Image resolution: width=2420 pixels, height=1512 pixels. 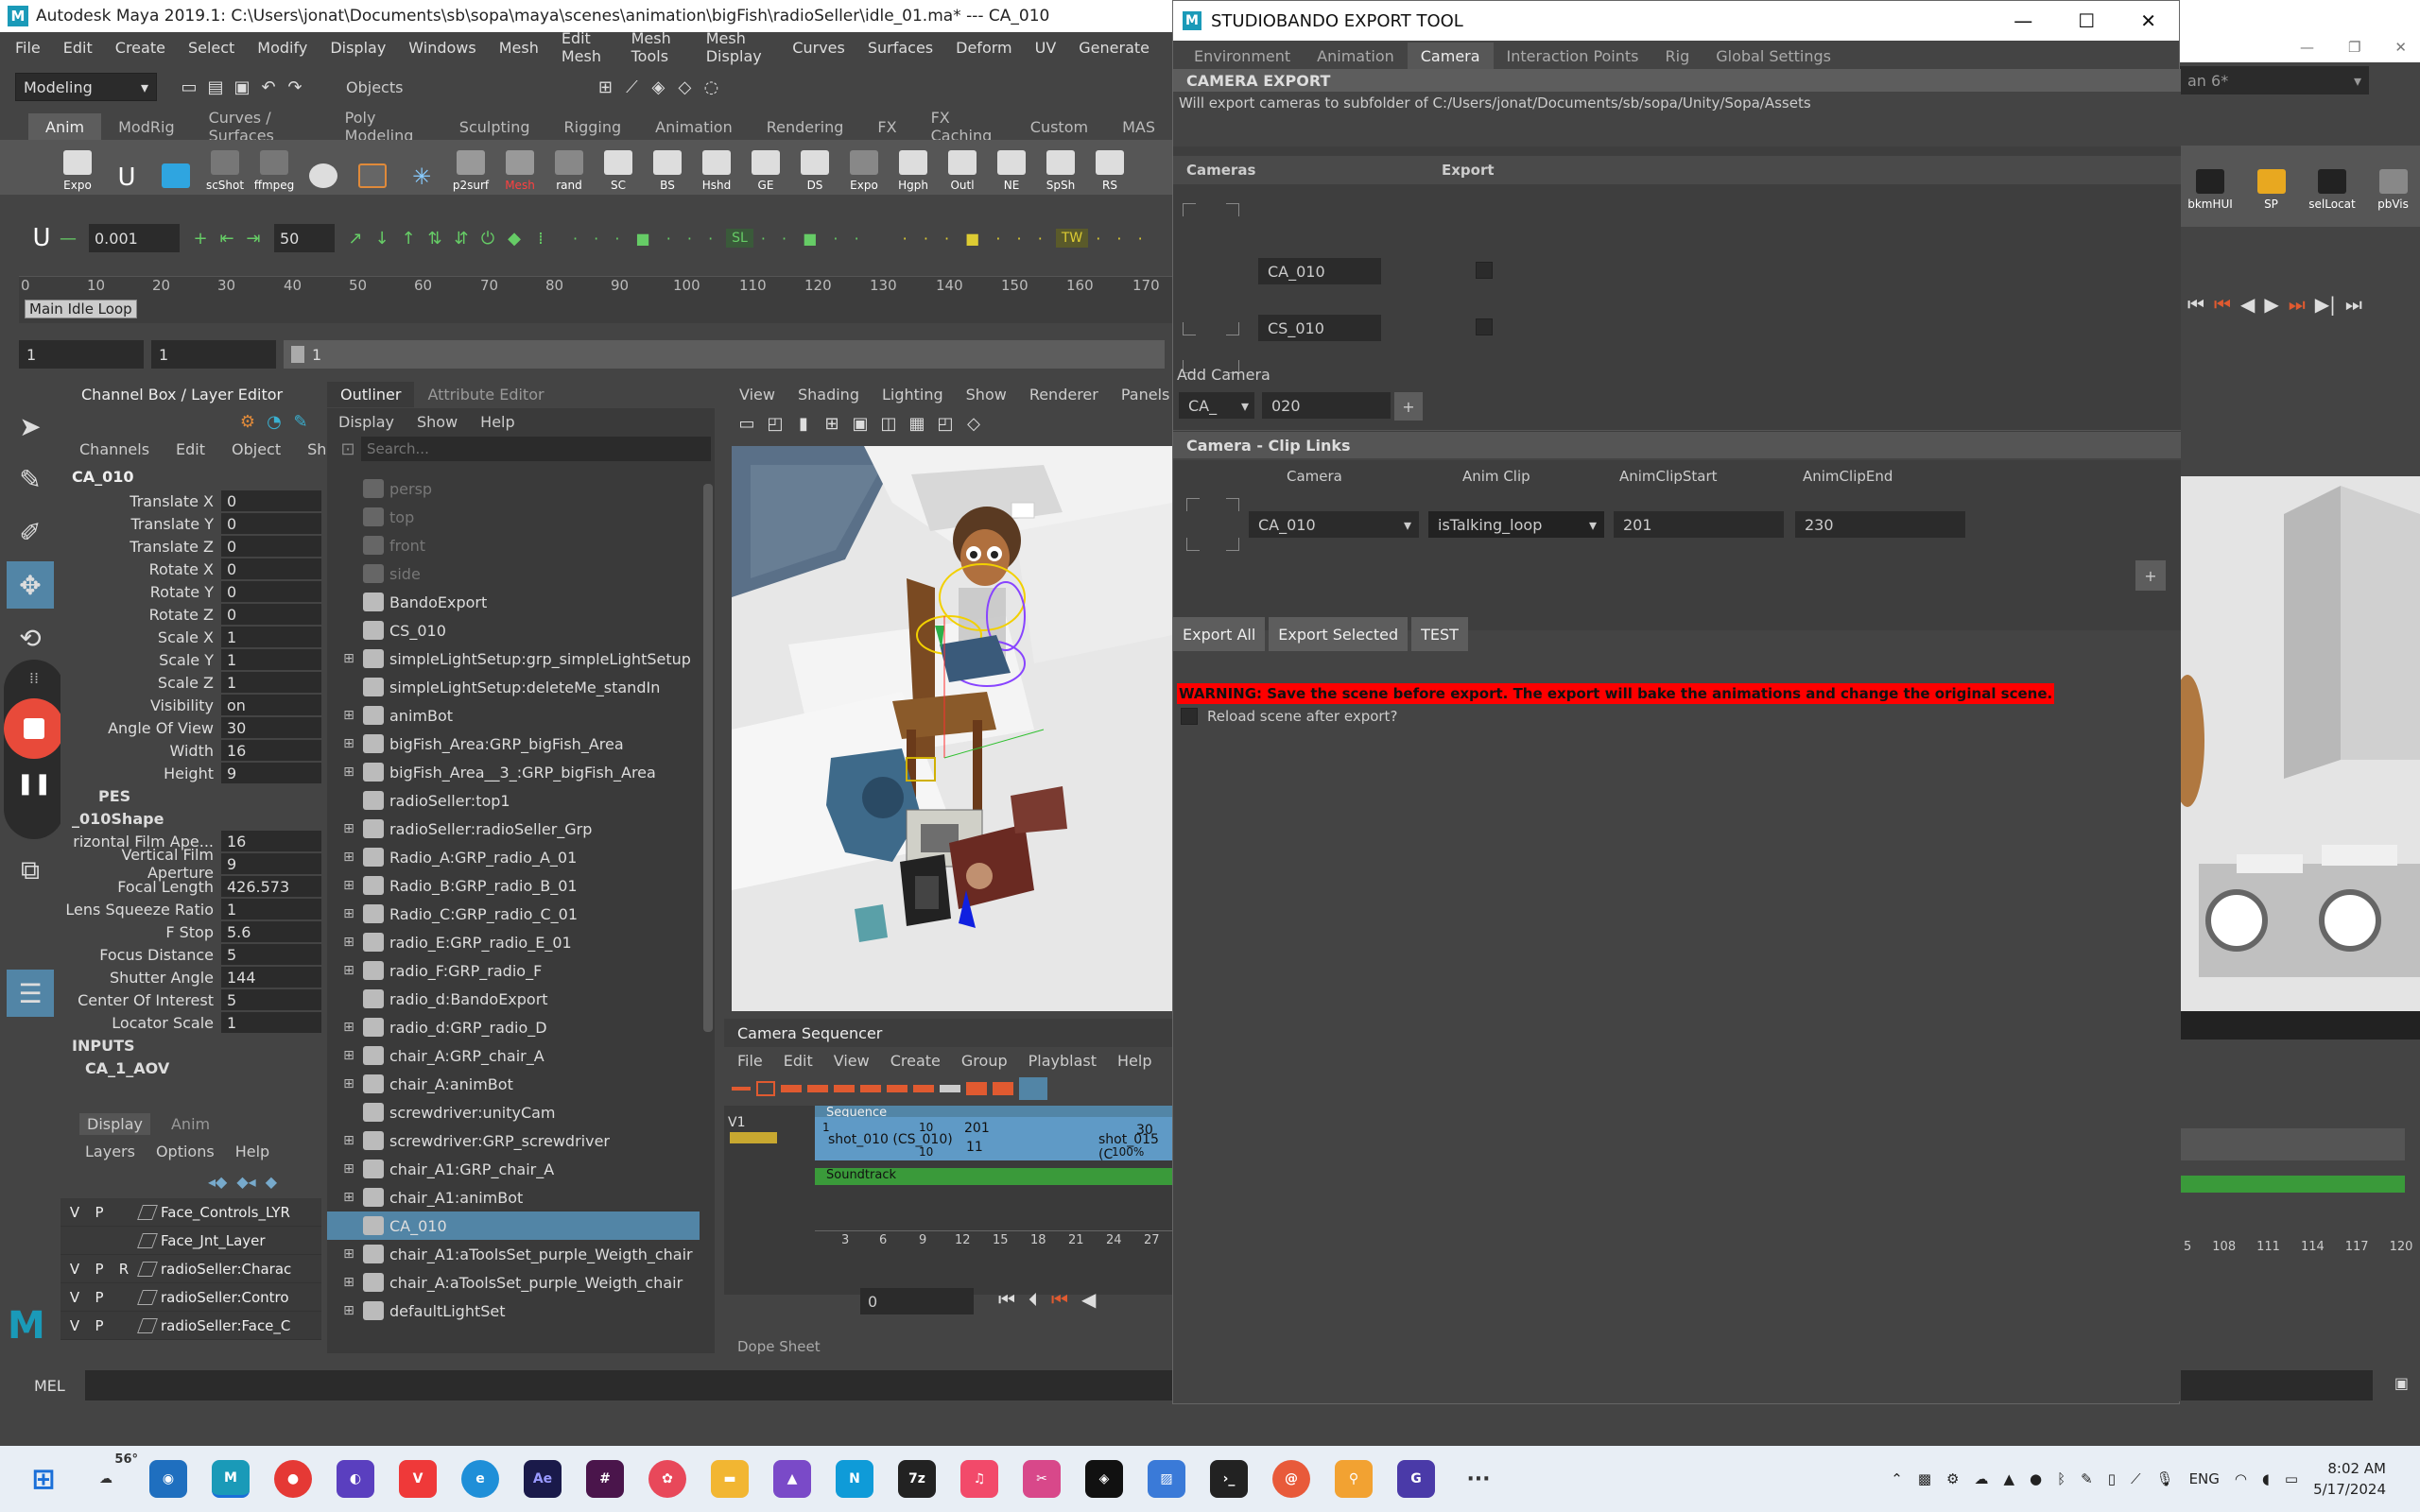 I want to click on menu-mesh-tools: Mesh Tools, so click(x=657, y=47).